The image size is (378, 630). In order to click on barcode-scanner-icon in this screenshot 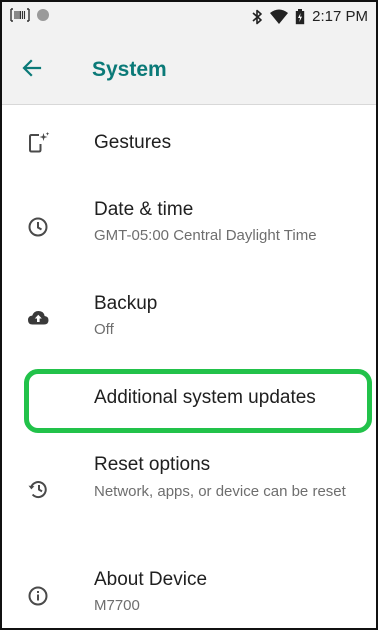, I will do `click(20, 15)`.